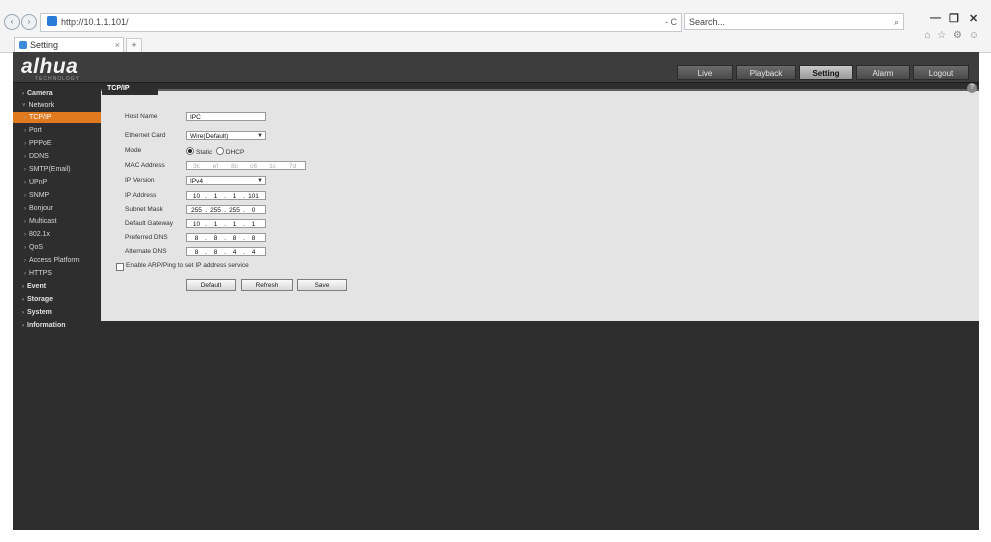 Image resolution: width=991 pixels, height=542 pixels. Describe the element at coordinates (95, 22) in the screenshot. I see `address-text: http://10.1.1.101/` at that location.